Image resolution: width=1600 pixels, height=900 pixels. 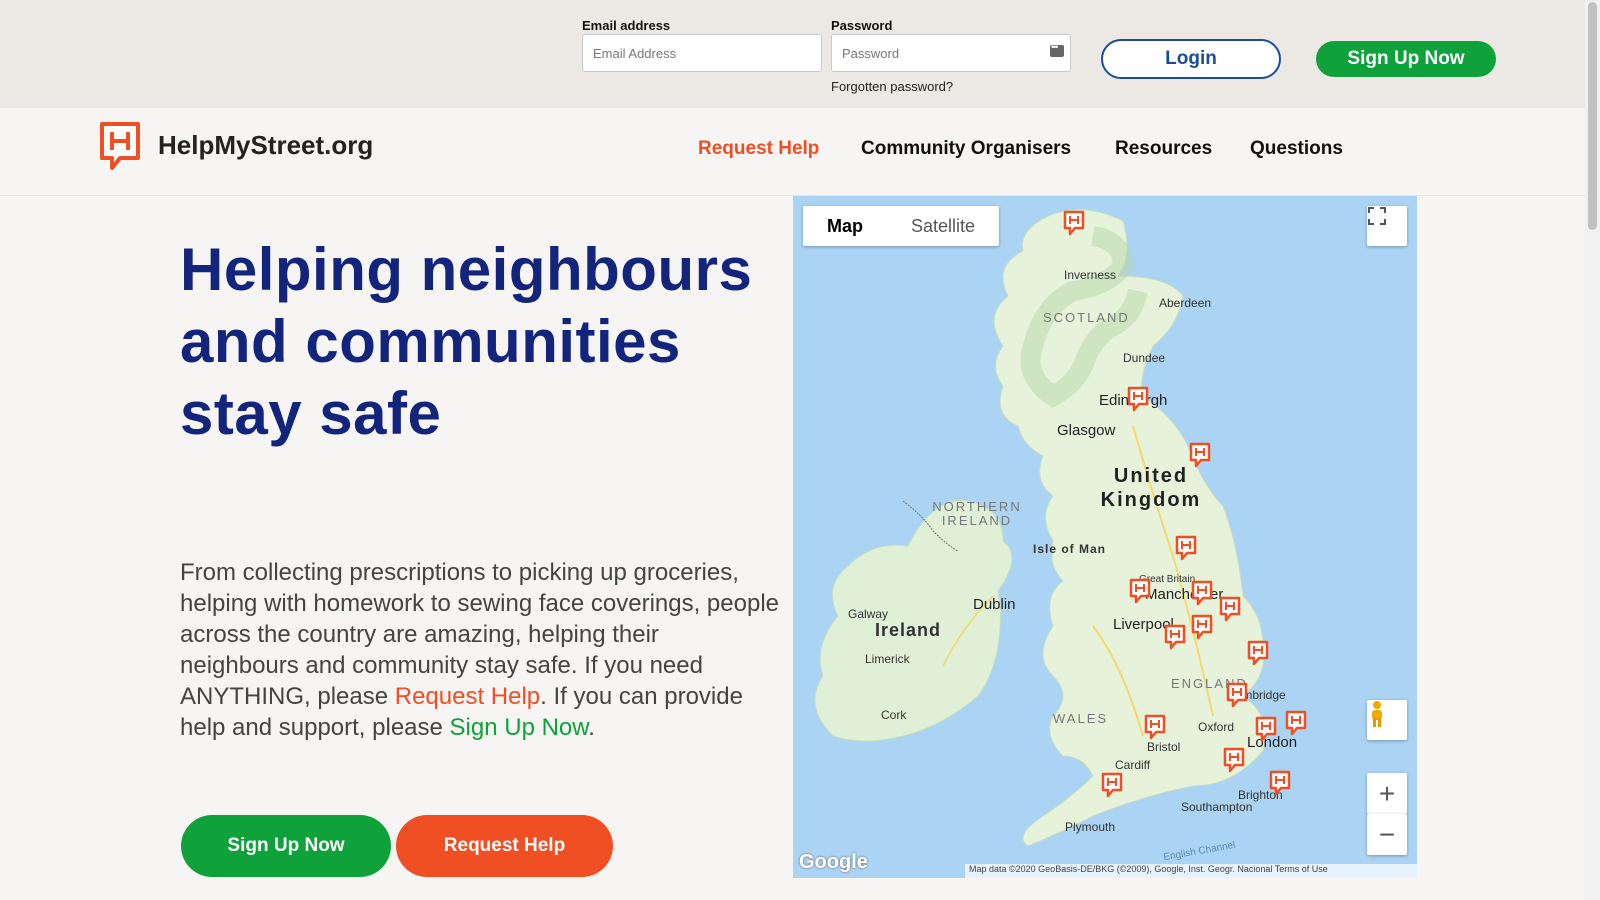 I want to click on map-label-scotland: SCOTLAND, so click(x=1086, y=317).